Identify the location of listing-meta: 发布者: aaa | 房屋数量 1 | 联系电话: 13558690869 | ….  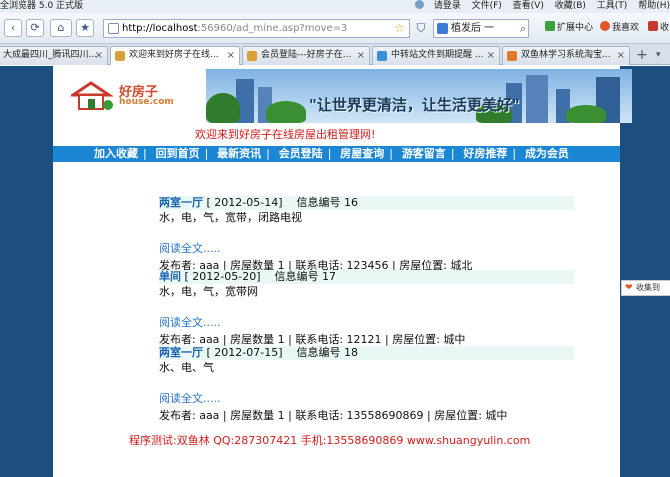
(333, 415).